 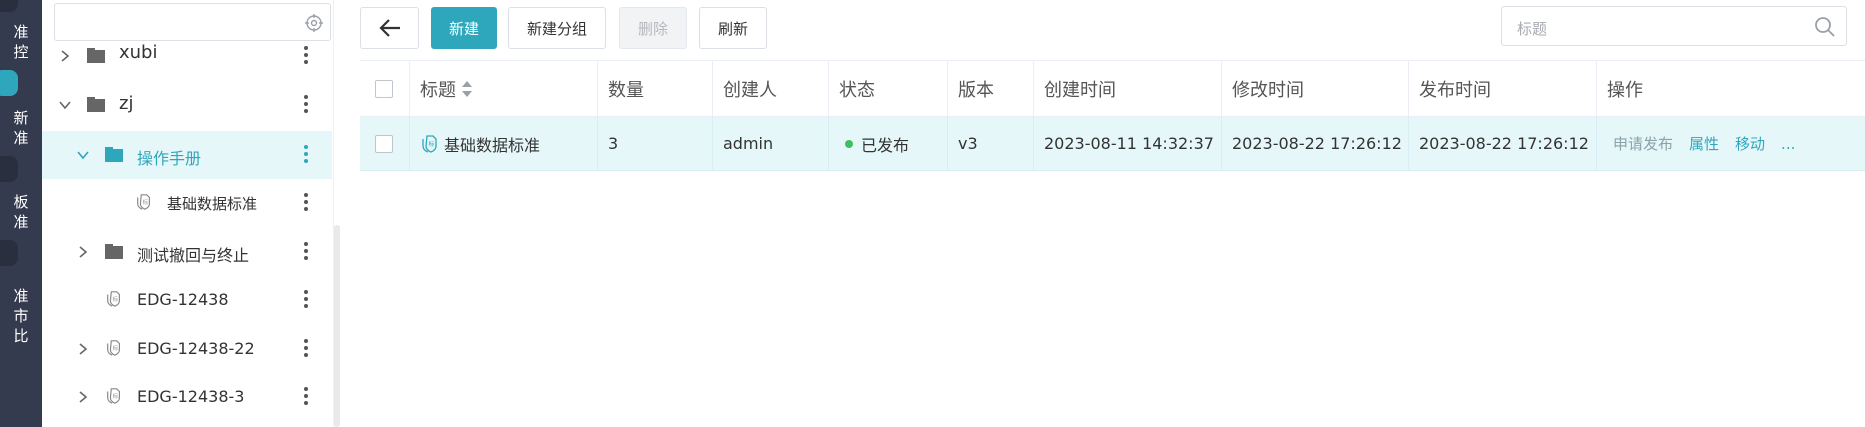 I want to click on tree-node-label: xubi, so click(x=138, y=52).